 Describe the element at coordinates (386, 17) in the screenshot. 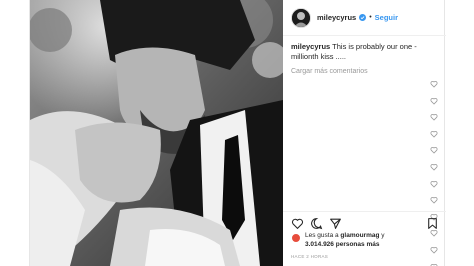

I see `follow-button: Seguir` at that location.